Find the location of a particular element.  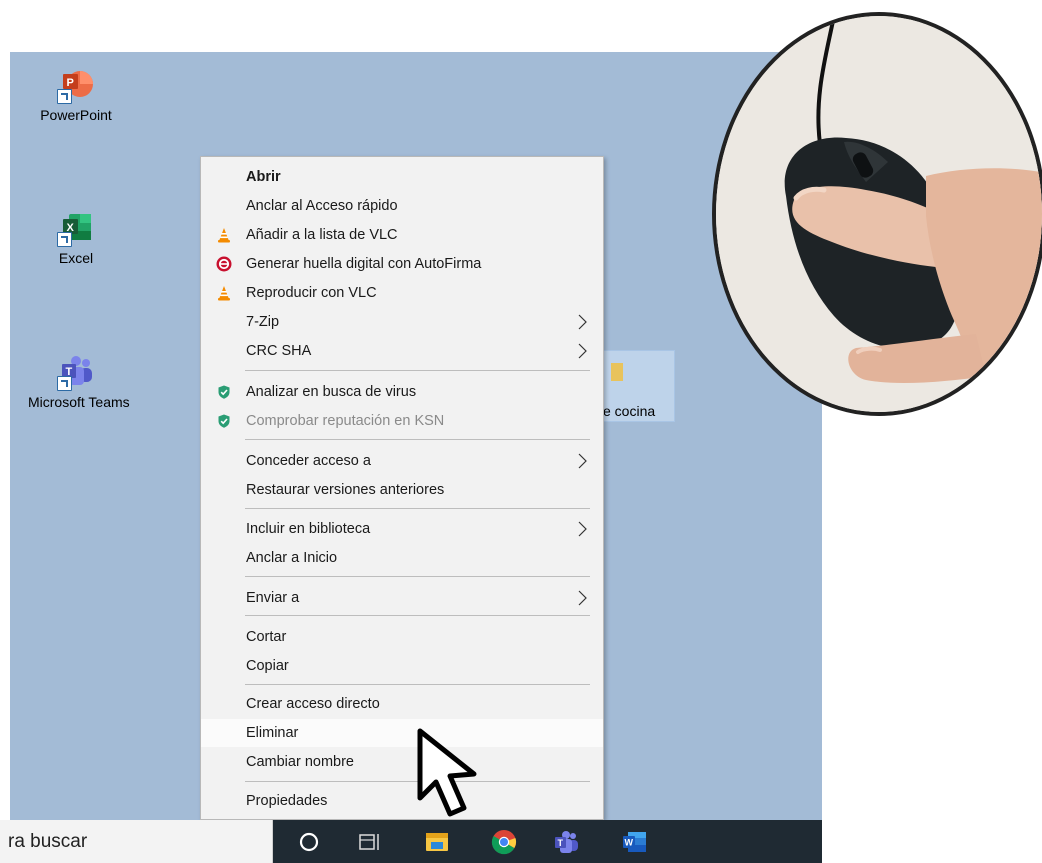

taskbar: ra buscar T W is located at coordinates (411, 841).